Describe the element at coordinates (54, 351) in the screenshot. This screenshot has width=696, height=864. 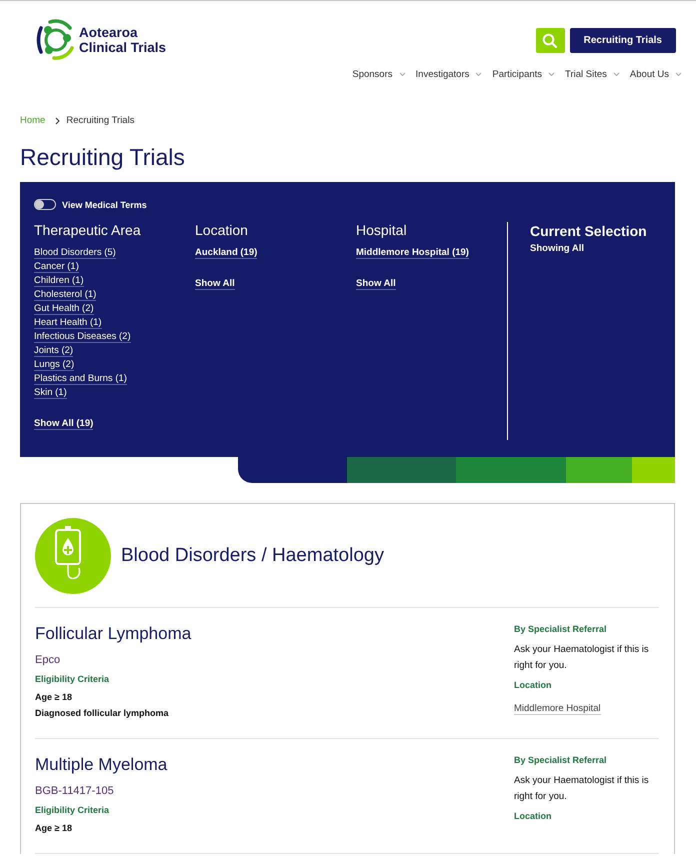
I see `filter-link: Joints (2)` at that location.